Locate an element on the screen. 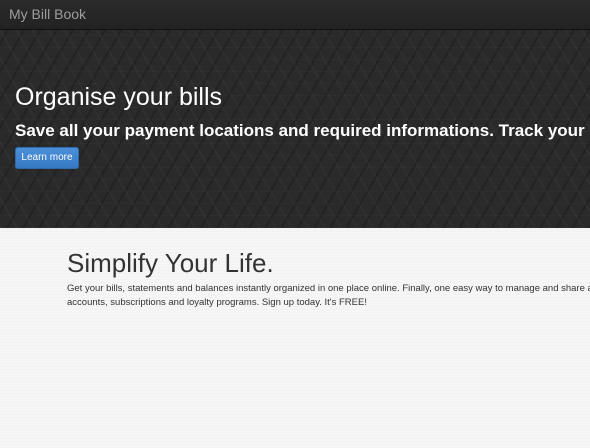 Image resolution: width=590 pixels, height=448 pixels. top-navbar: My Bill Book is located at coordinates (295, 15).